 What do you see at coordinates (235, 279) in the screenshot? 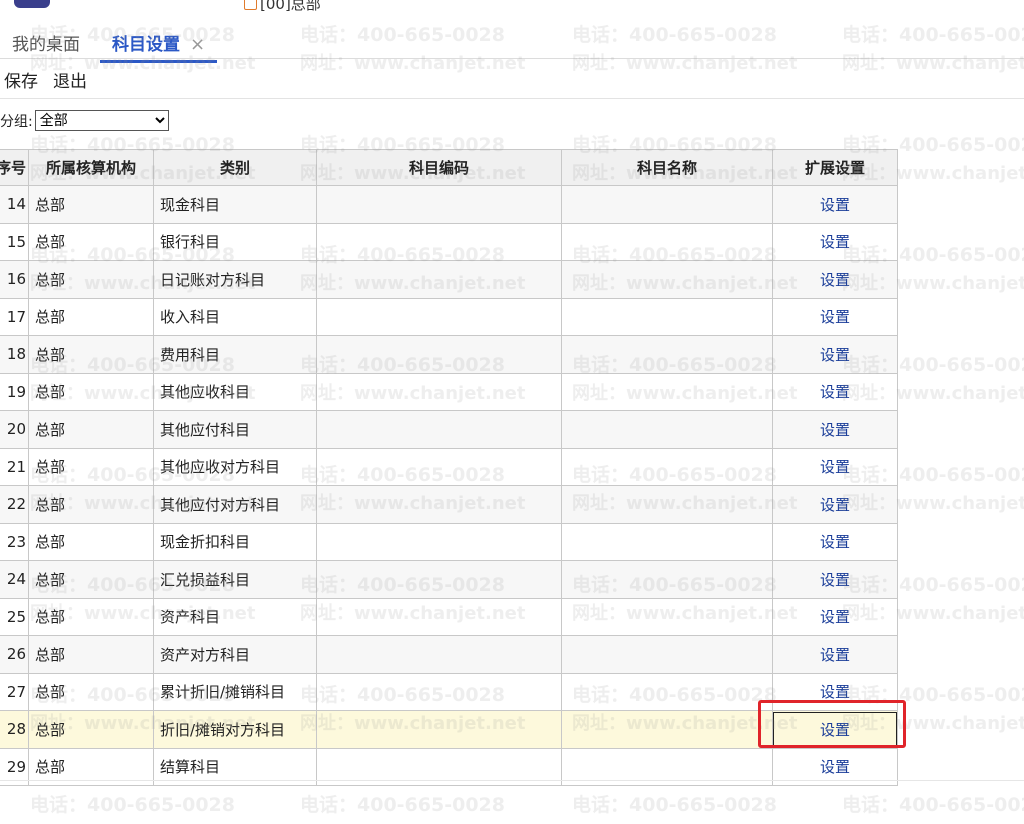
I see `row-type: 日记账对方科目` at bounding box center [235, 279].